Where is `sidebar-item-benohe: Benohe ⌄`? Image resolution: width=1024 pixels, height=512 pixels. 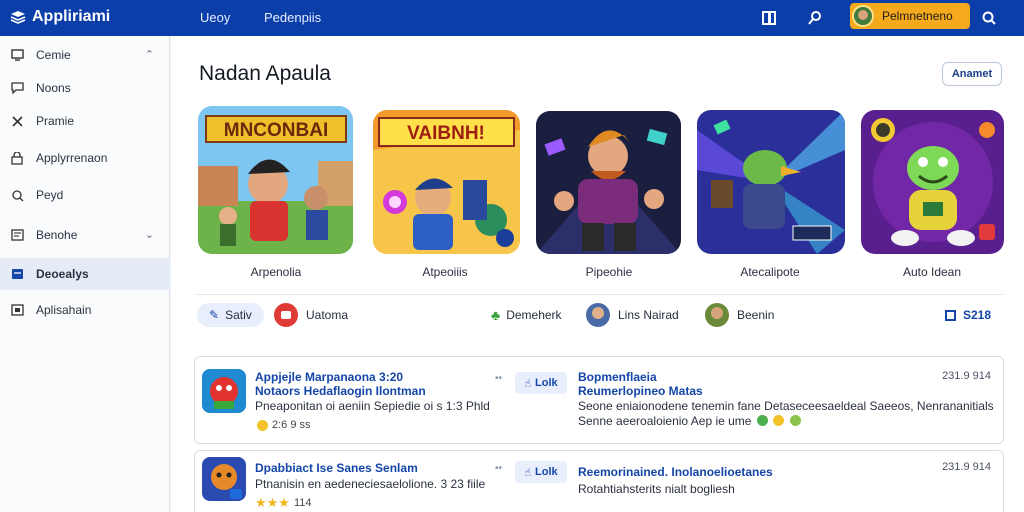 sidebar-item-benohe: Benohe ⌄ is located at coordinates (85, 235).